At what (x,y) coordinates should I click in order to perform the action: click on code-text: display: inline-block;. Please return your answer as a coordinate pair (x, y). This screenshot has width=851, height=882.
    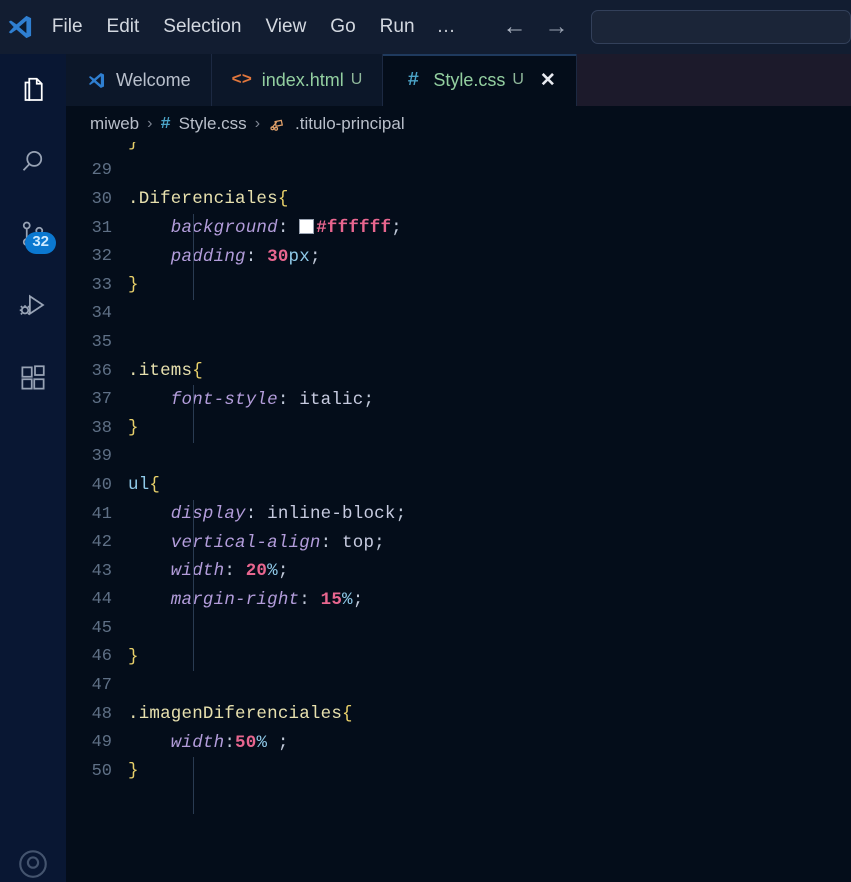
    Looking at the image, I should click on (267, 514).